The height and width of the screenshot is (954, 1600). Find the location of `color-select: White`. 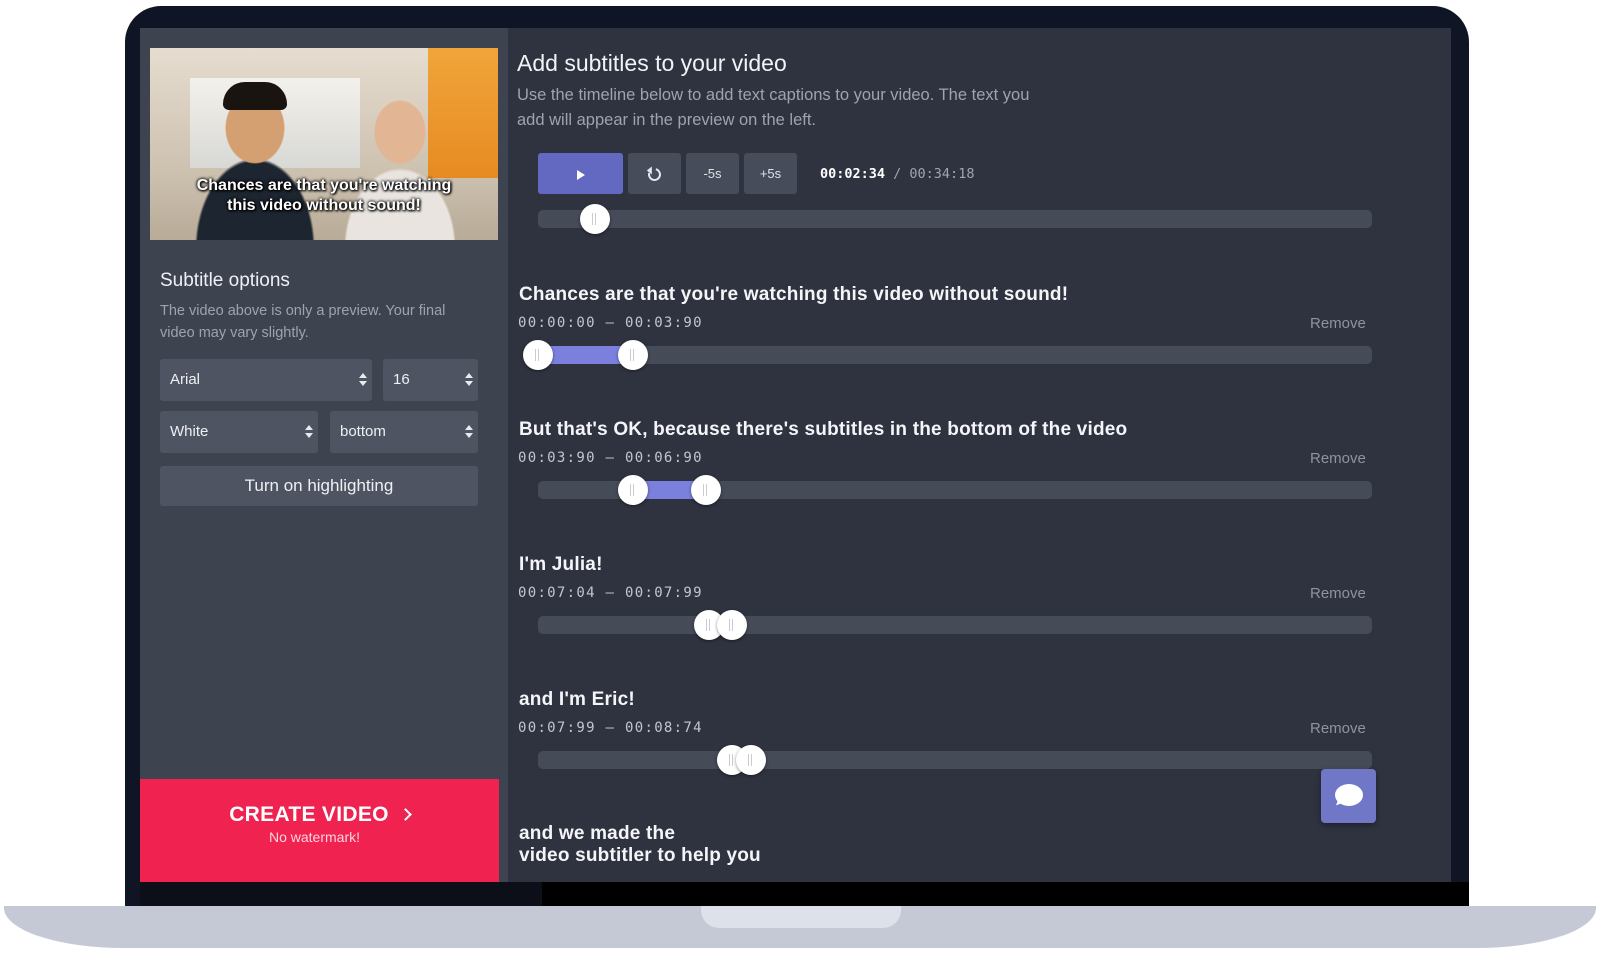

color-select: White is located at coordinates (239, 432).